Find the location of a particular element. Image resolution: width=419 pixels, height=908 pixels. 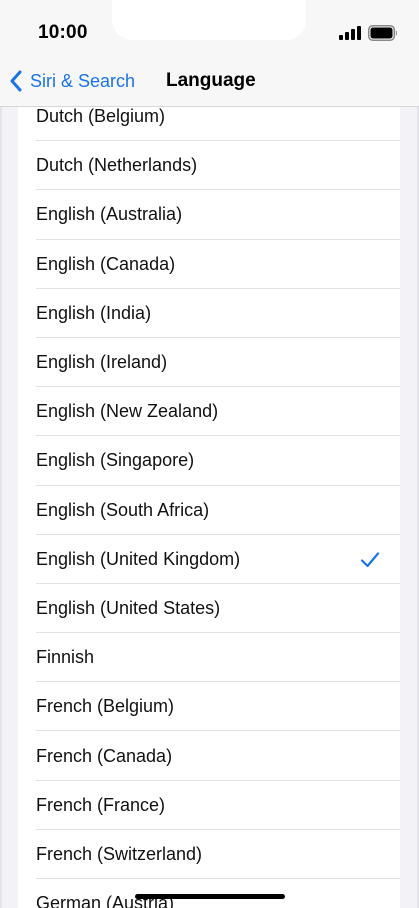

language-option-label: English (South Africa) is located at coordinates (123, 509).